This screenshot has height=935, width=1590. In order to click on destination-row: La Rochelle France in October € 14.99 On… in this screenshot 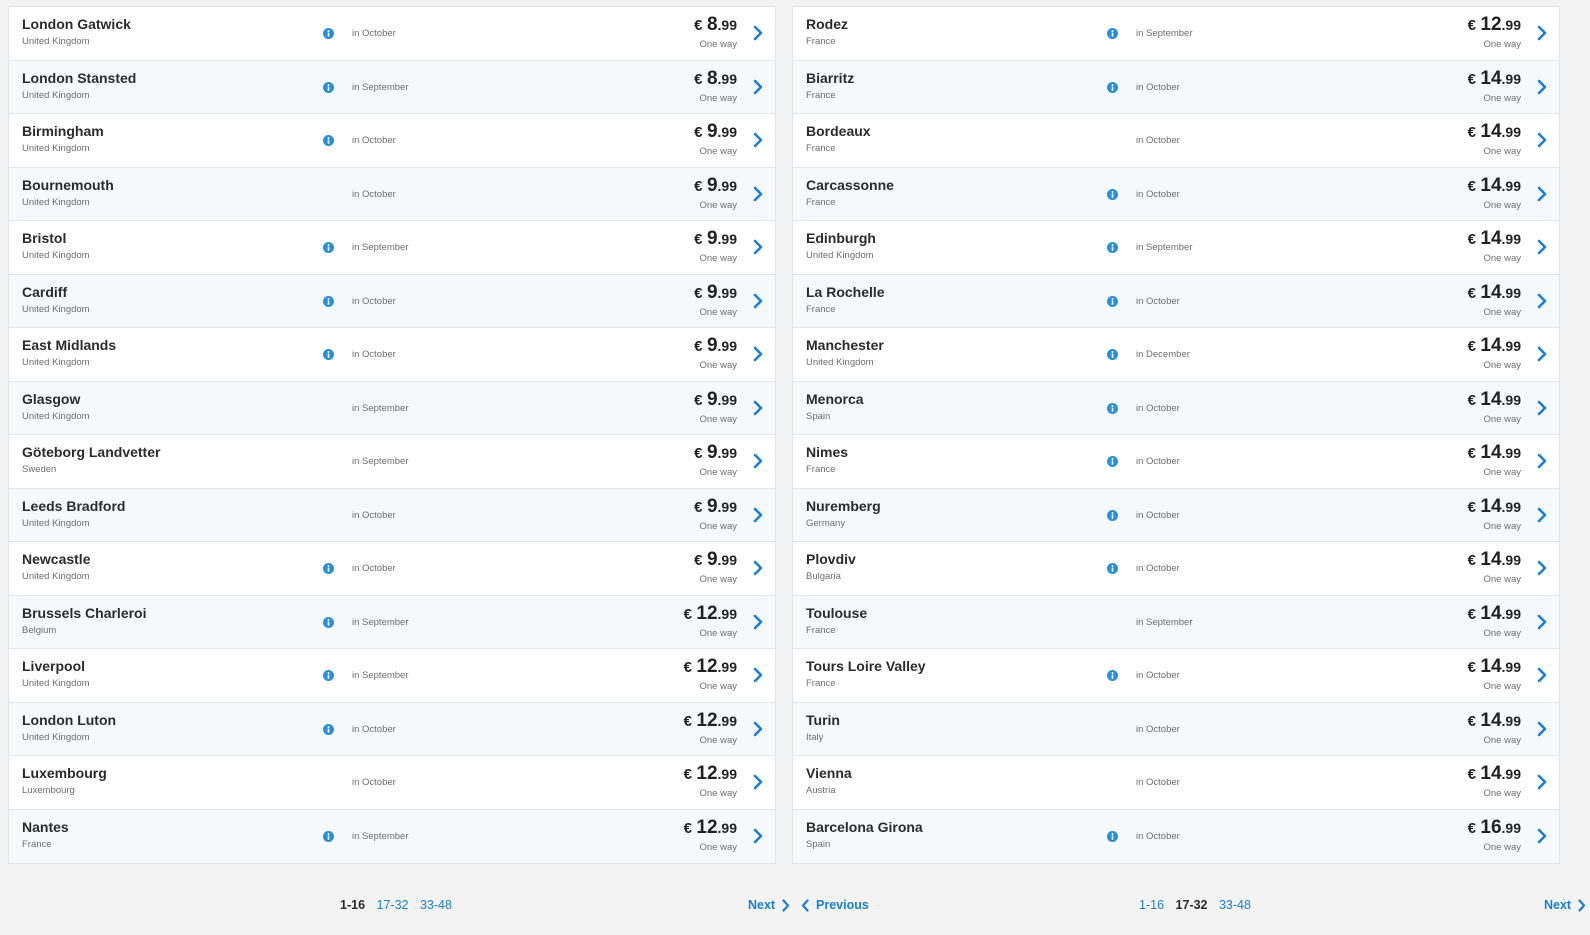, I will do `click(1176, 301)`.